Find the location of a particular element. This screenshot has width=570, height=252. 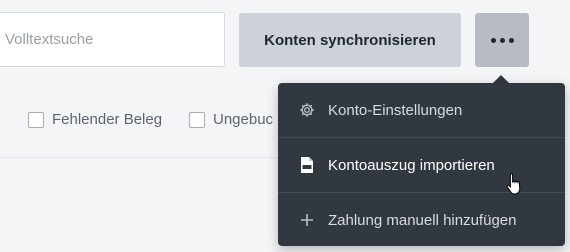

menu-item-add-payment: Zahlung manuell hinzufügen is located at coordinates (421, 220).